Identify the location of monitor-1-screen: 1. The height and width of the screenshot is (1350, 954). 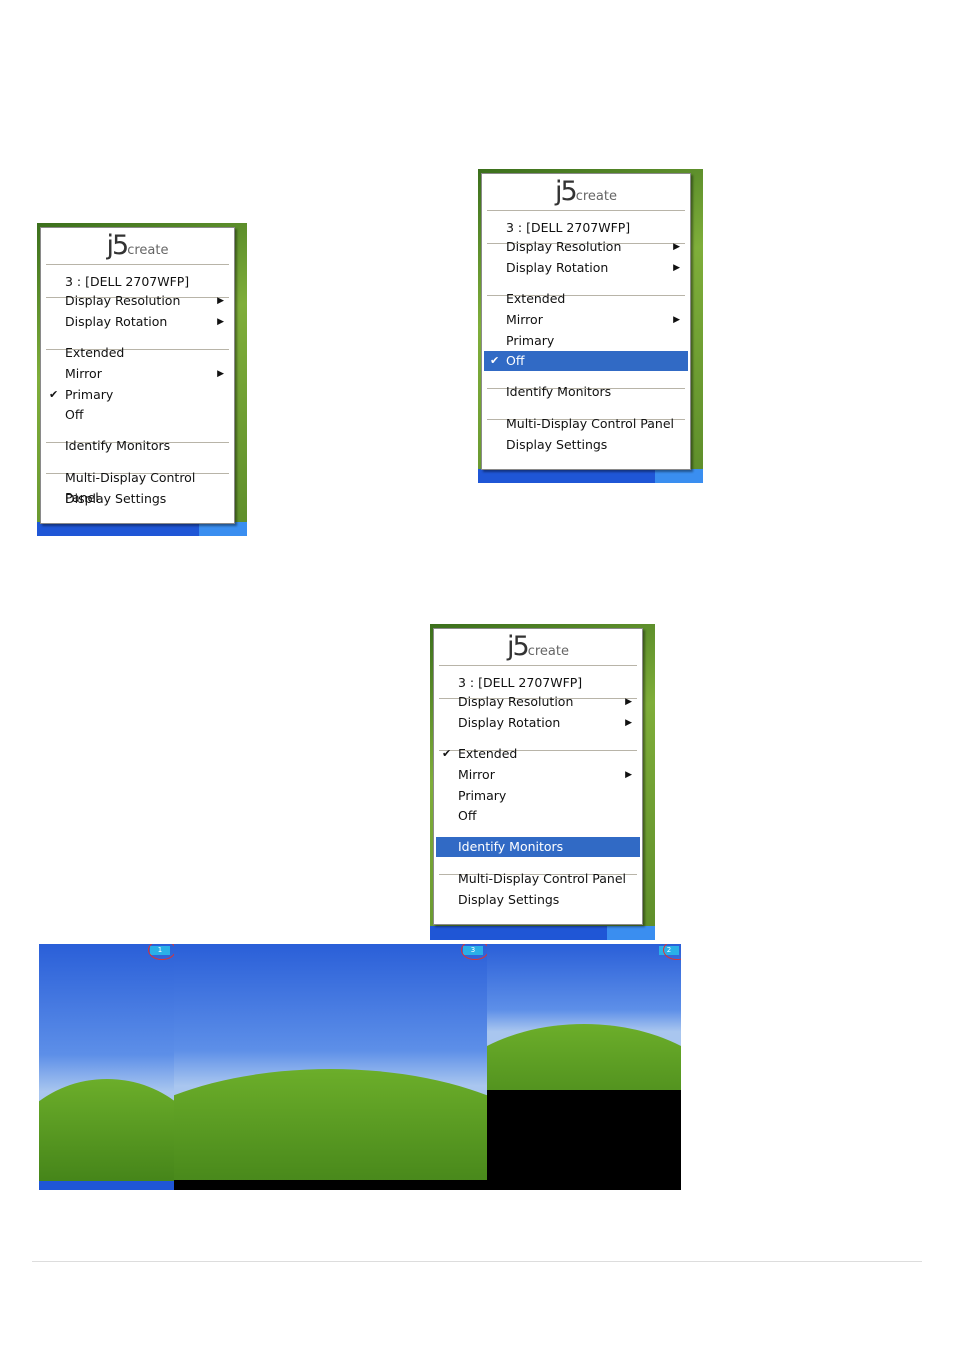
(106, 1067).